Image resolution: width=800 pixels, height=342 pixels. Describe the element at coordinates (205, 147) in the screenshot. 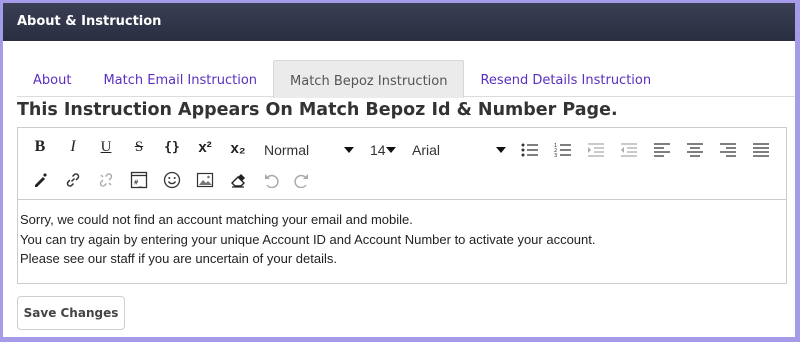

I see `superscript-button: x²` at that location.